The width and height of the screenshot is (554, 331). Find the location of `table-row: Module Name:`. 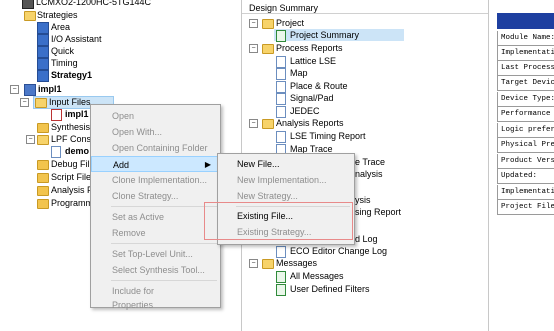

table-row: Module Name: is located at coordinates (525, 38).